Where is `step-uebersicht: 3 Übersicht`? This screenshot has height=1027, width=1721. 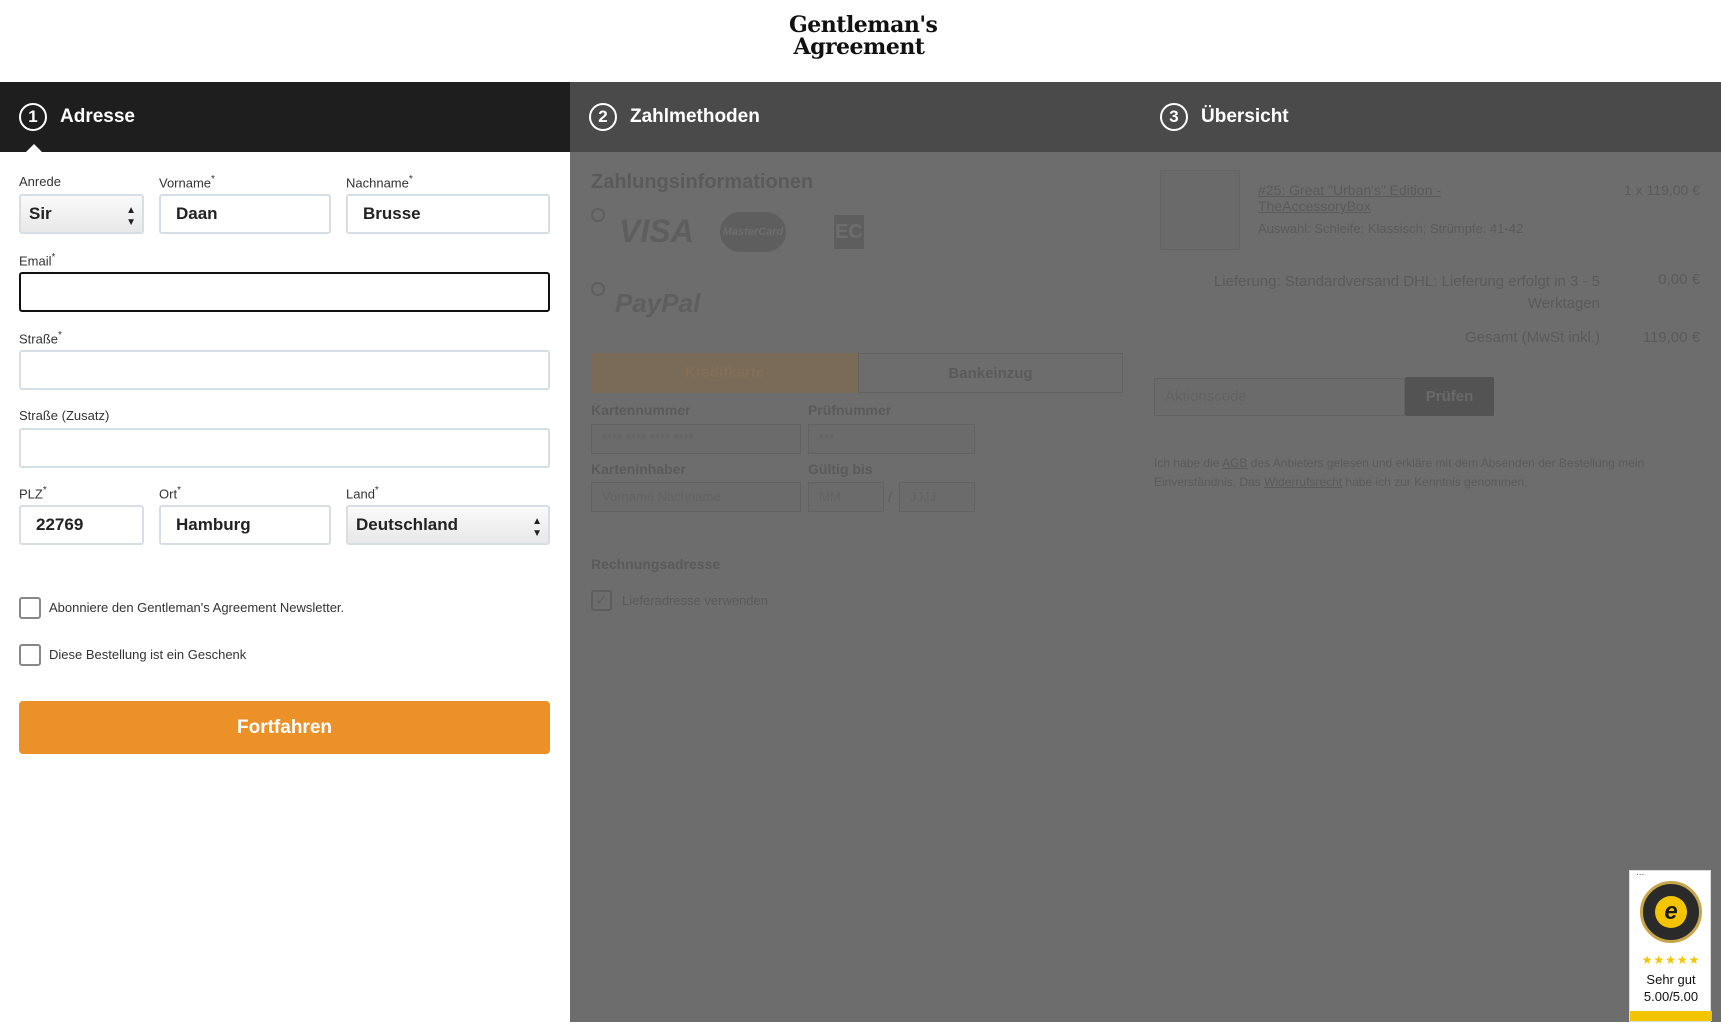
step-uebersicht: 3 Übersicht is located at coordinates (1435, 117).